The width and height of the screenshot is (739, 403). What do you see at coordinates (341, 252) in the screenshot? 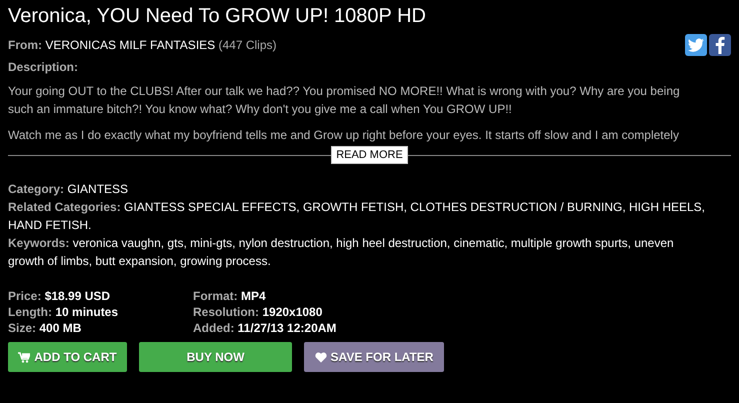
I see `meta-line: Keywords: veronica vaughn, gts, mini-gts, nylon destruction, high heel destruction, cinematic, multiple growth spurts, uneven growth of limbs, butt expansion, growing process.` at bounding box center [341, 252].